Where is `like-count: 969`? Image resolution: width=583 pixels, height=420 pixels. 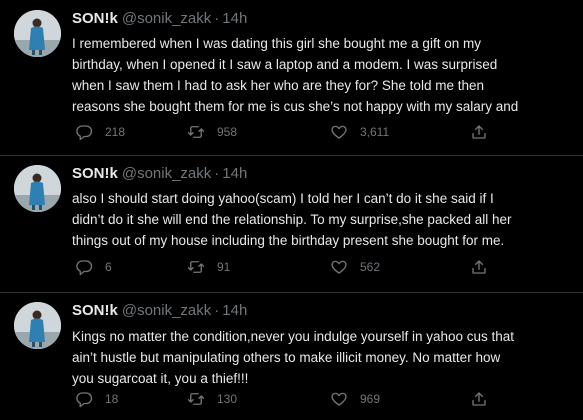
like-count: 969 is located at coordinates (370, 399).